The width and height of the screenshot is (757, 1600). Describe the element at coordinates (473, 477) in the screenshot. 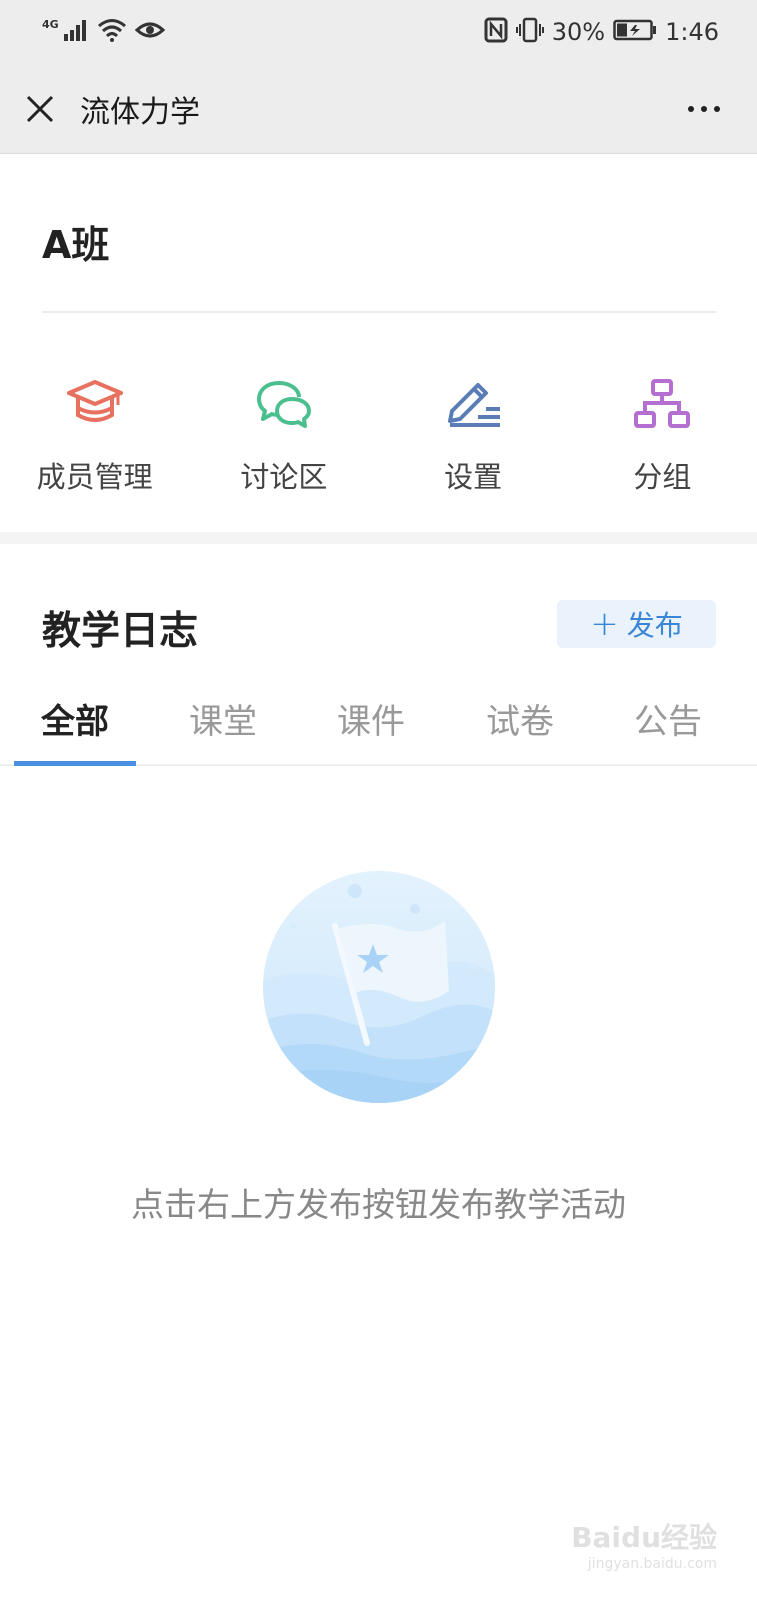

I see `quick-action-label: 设置` at that location.